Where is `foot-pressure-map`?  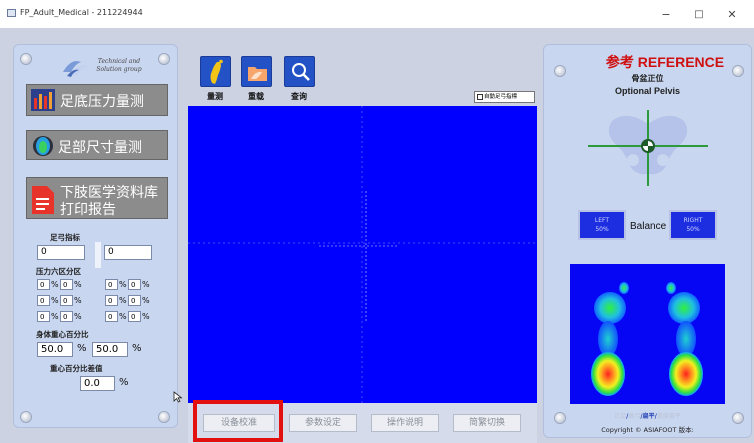
foot-pressure-map is located at coordinates (647, 334).